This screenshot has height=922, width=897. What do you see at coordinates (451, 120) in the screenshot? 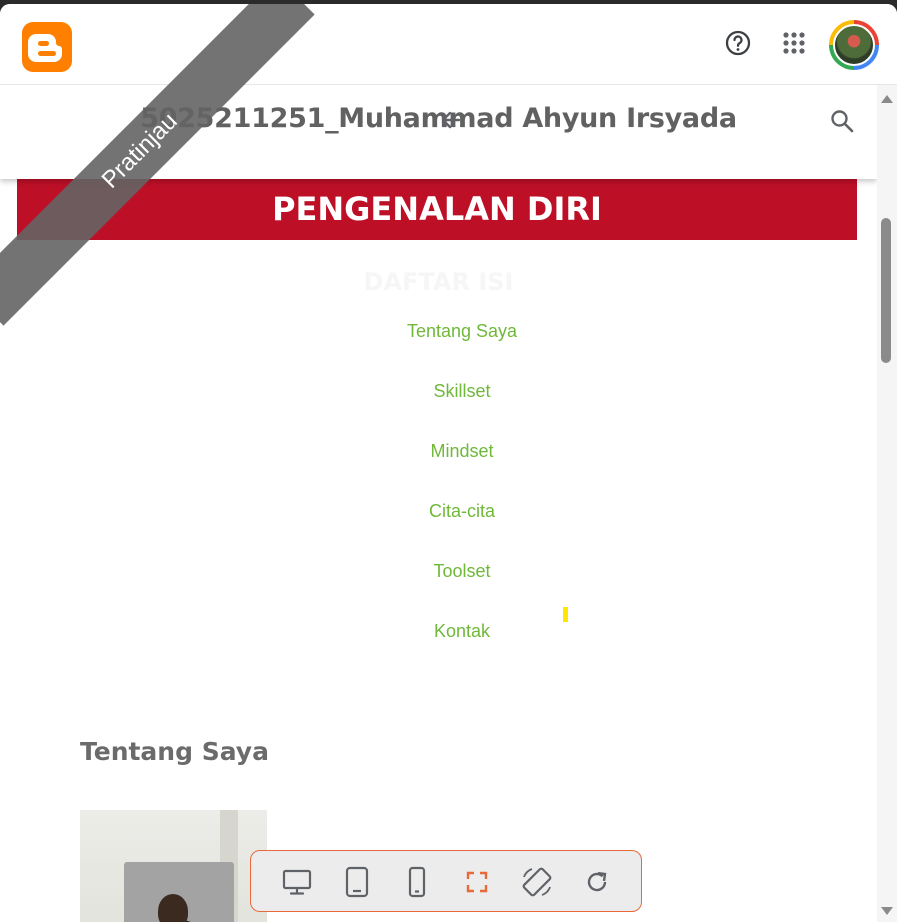
I see `back-arrow-icon` at bounding box center [451, 120].